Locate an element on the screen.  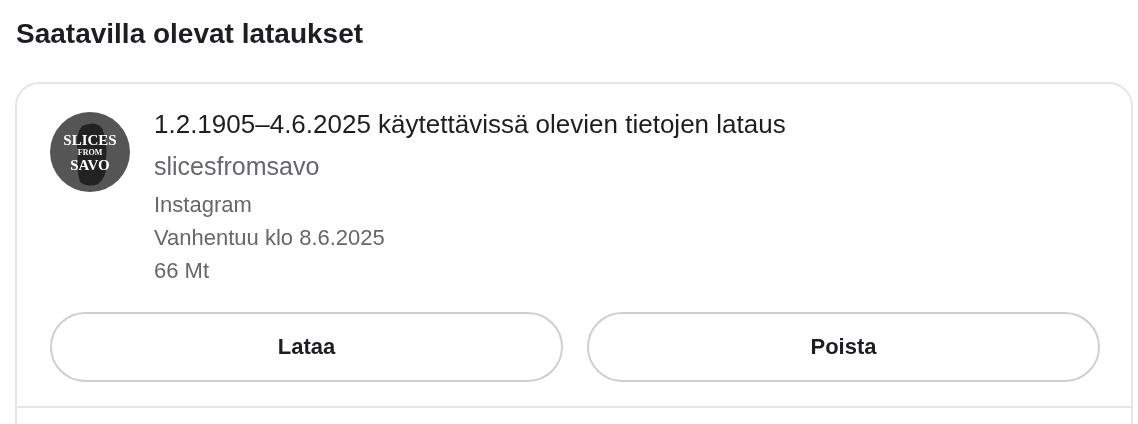
action-button: Lataa is located at coordinates (306, 347).